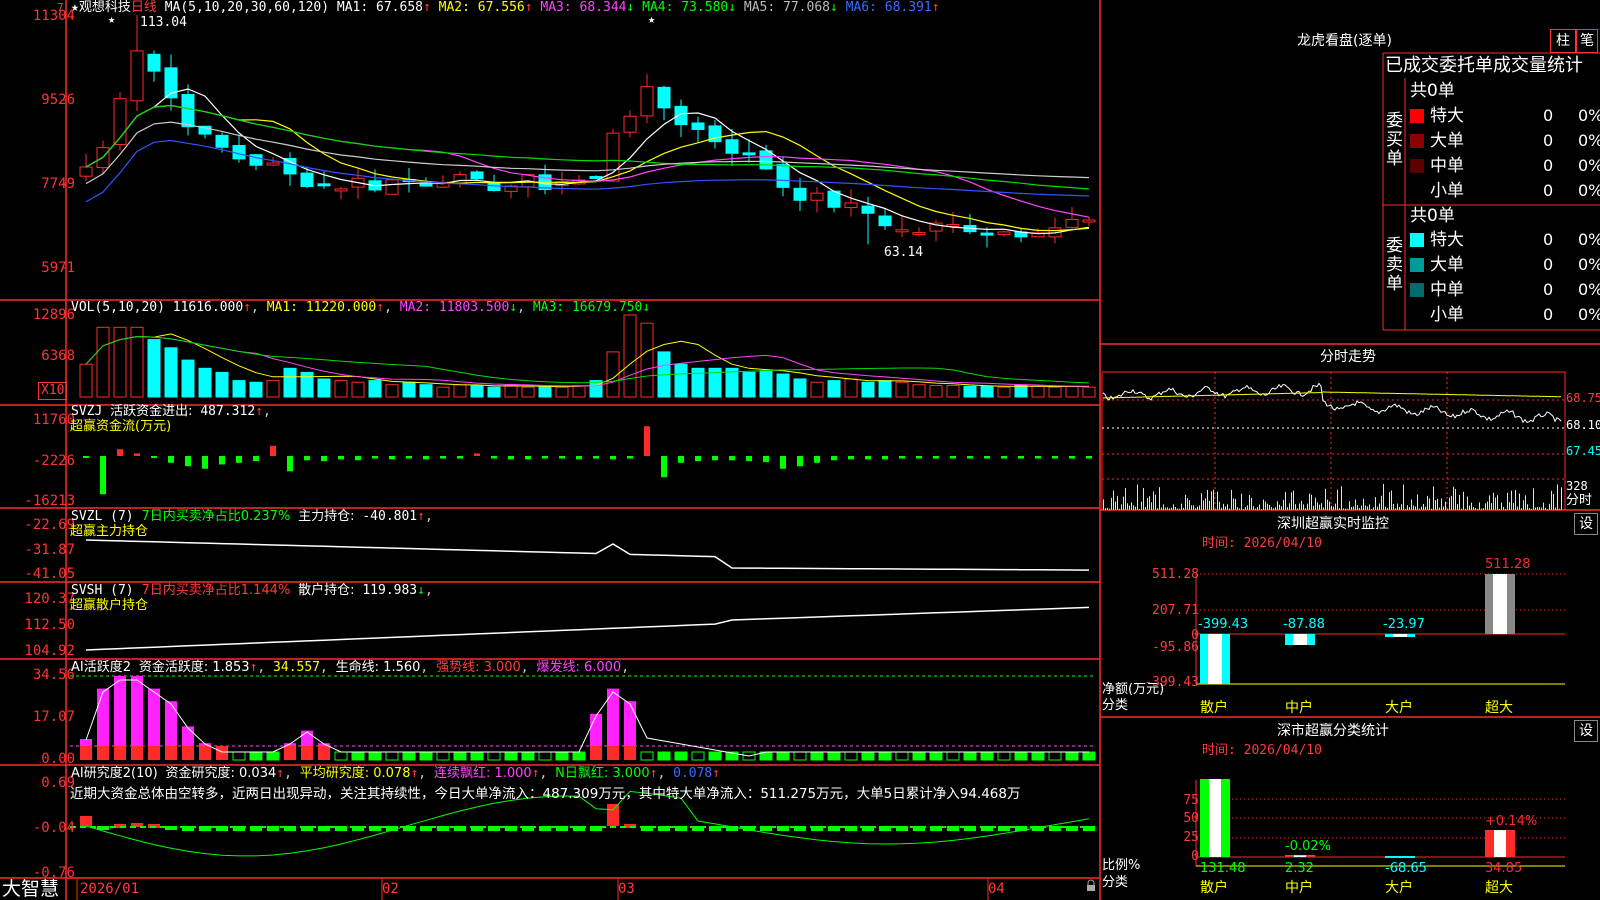 The image size is (1600, 900). Describe the element at coordinates (1437, 240) in the screenshot. I see `order-row: 特大` at that location.